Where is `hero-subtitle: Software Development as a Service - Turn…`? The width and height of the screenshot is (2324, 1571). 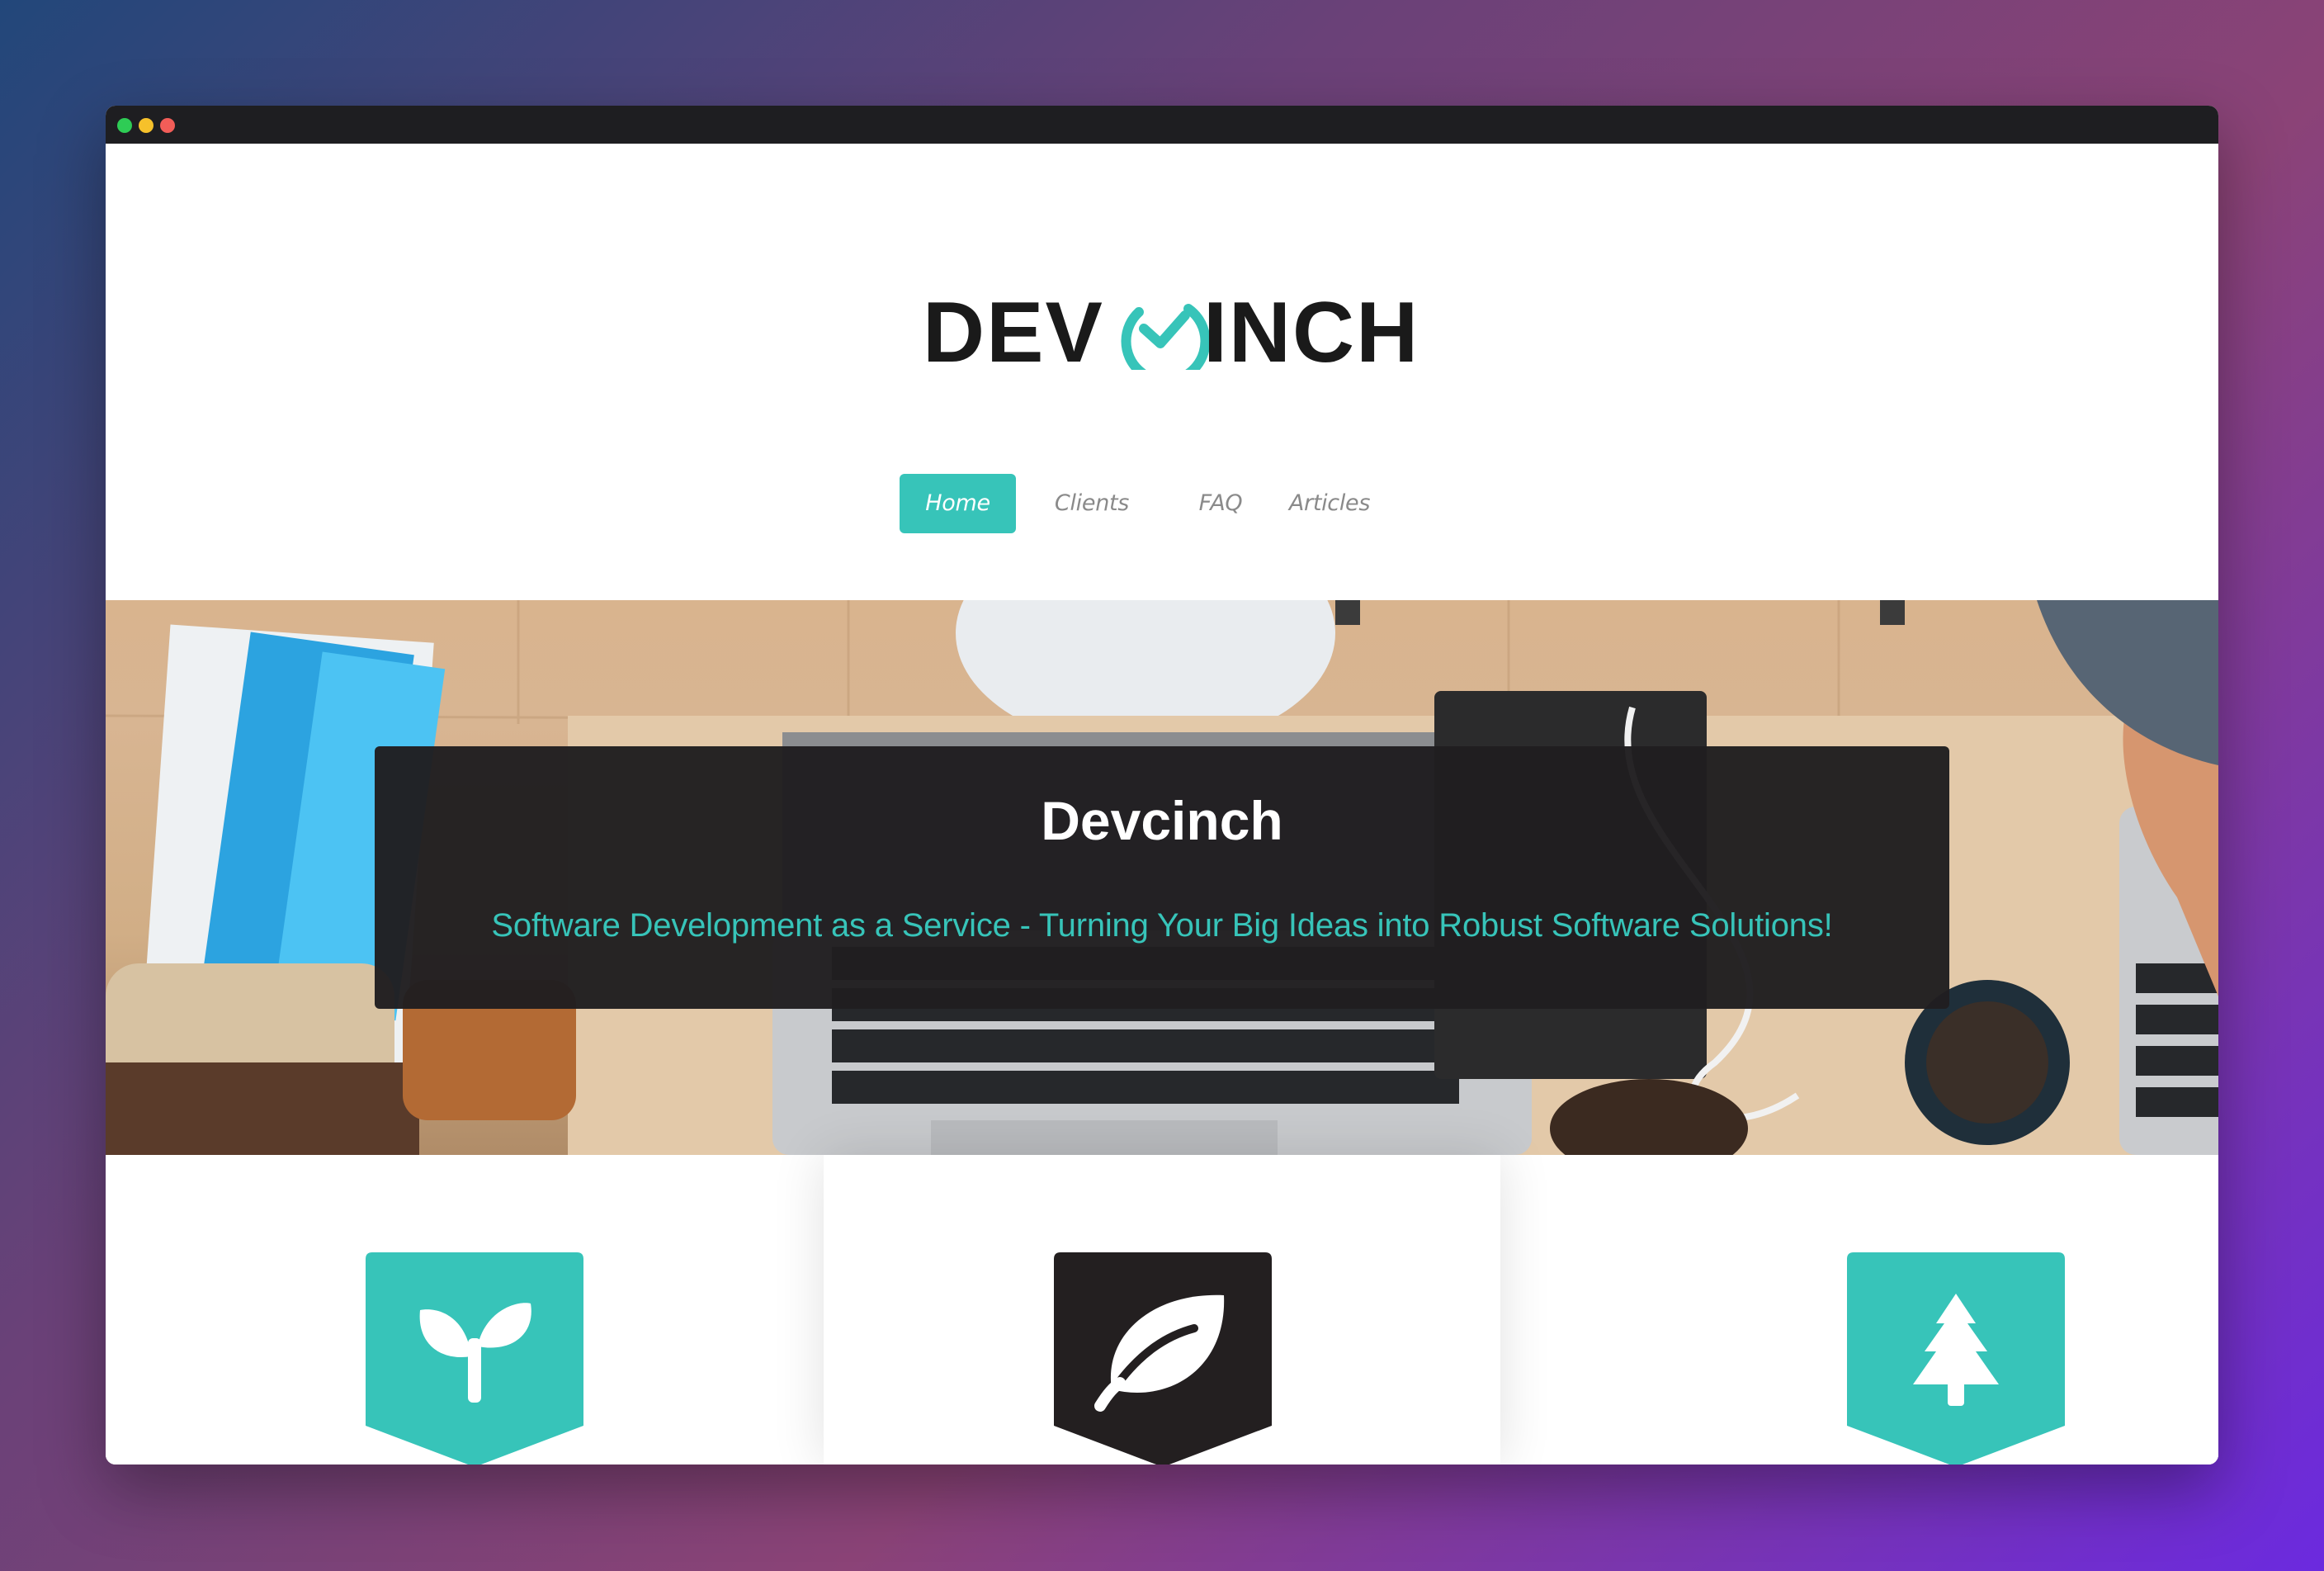 hero-subtitle: Software Development as a Service - Turn… is located at coordinates (1162, 925).